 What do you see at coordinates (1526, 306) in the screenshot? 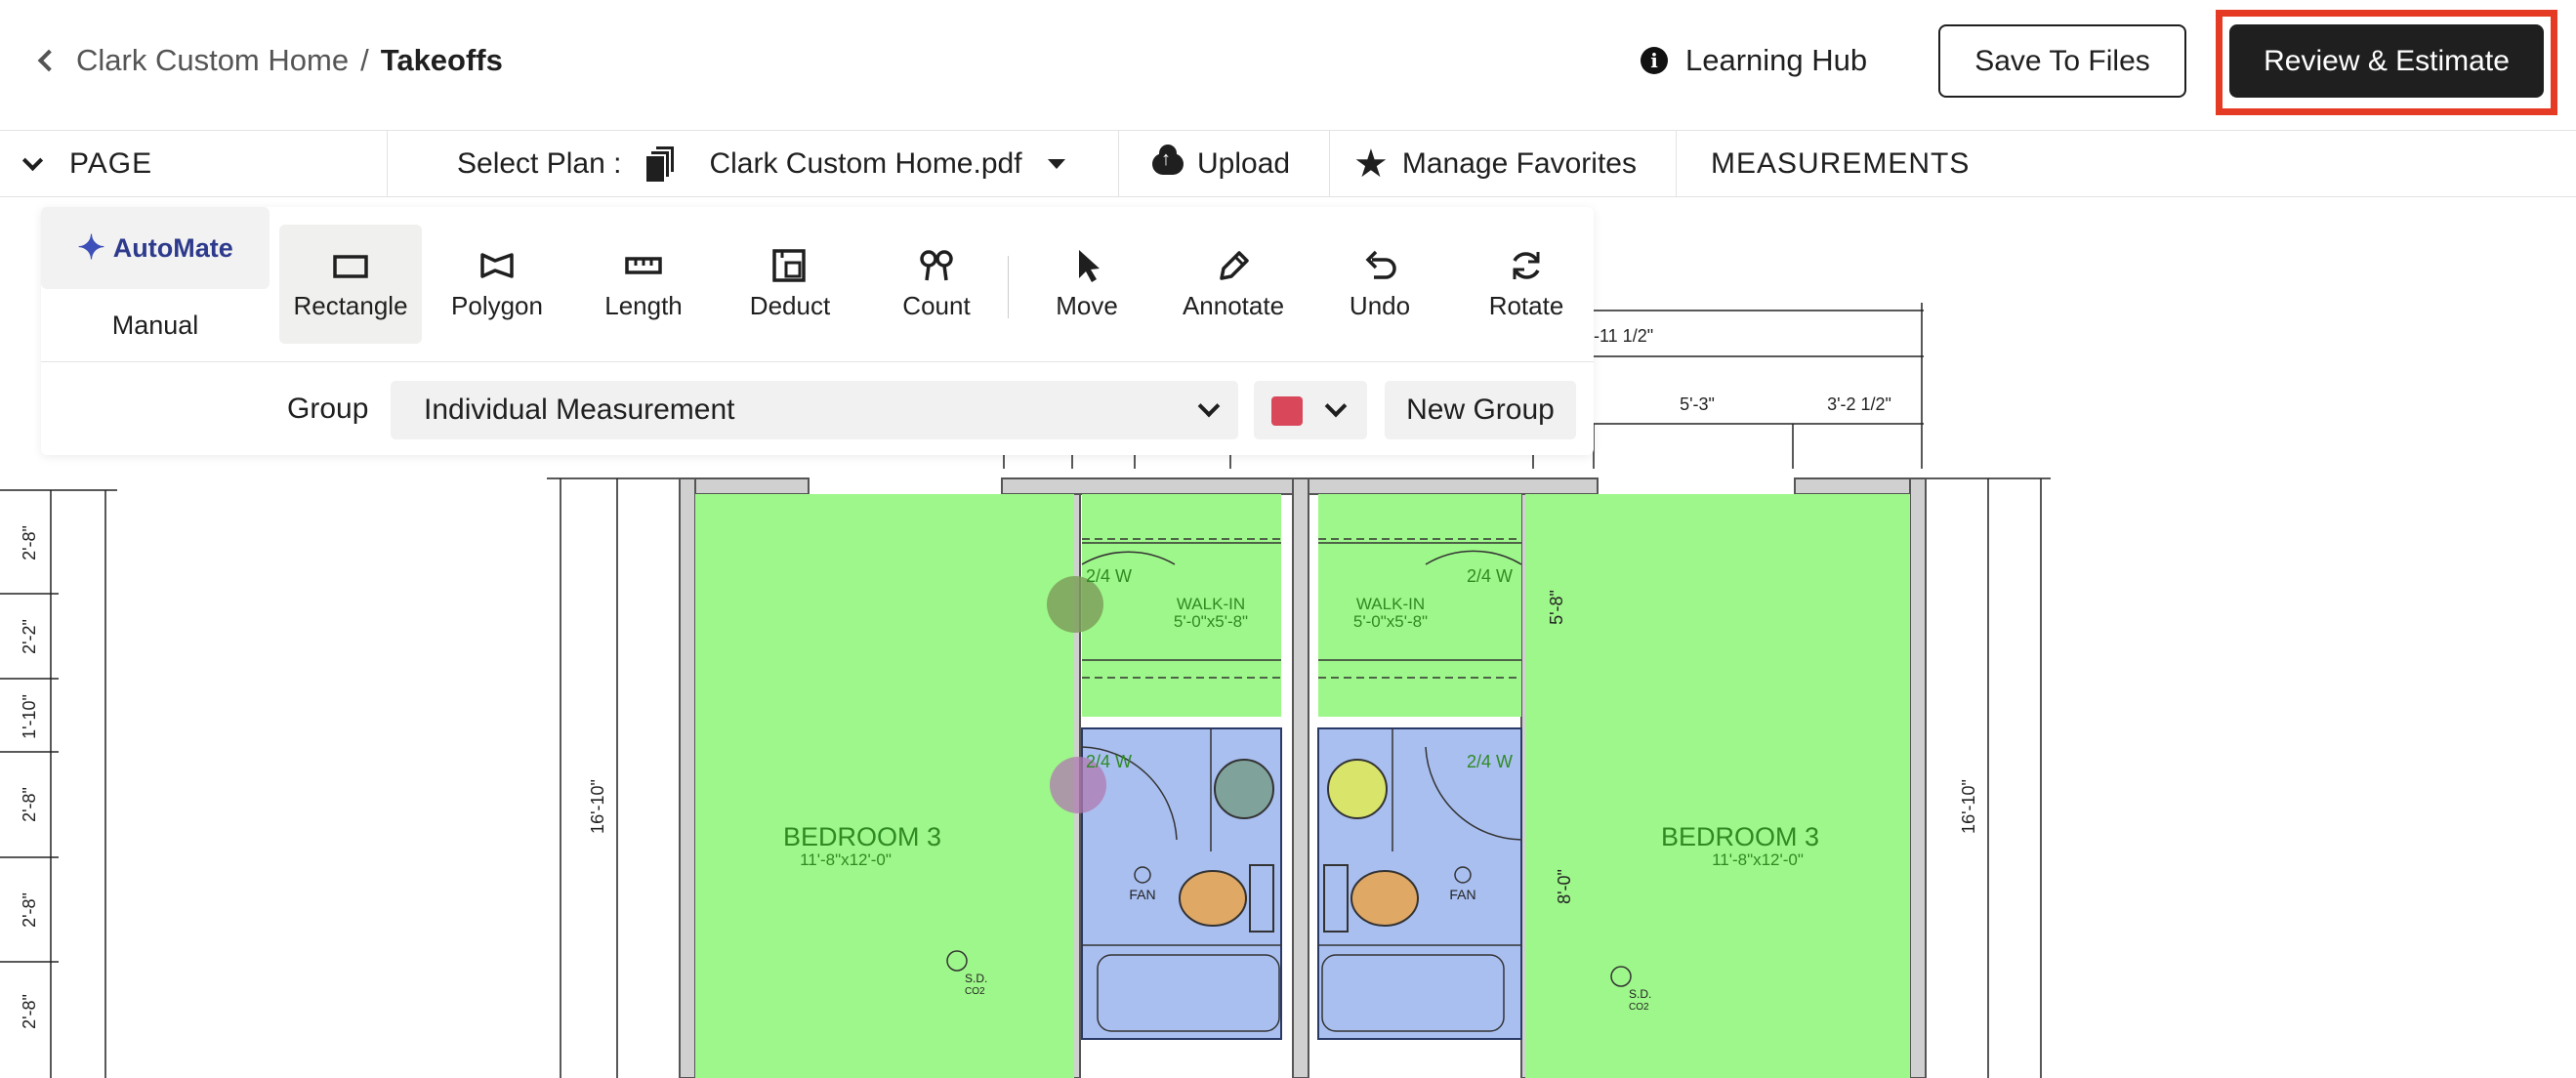
I see `tool-label: Rotate` at bounding box center [1526, 306].